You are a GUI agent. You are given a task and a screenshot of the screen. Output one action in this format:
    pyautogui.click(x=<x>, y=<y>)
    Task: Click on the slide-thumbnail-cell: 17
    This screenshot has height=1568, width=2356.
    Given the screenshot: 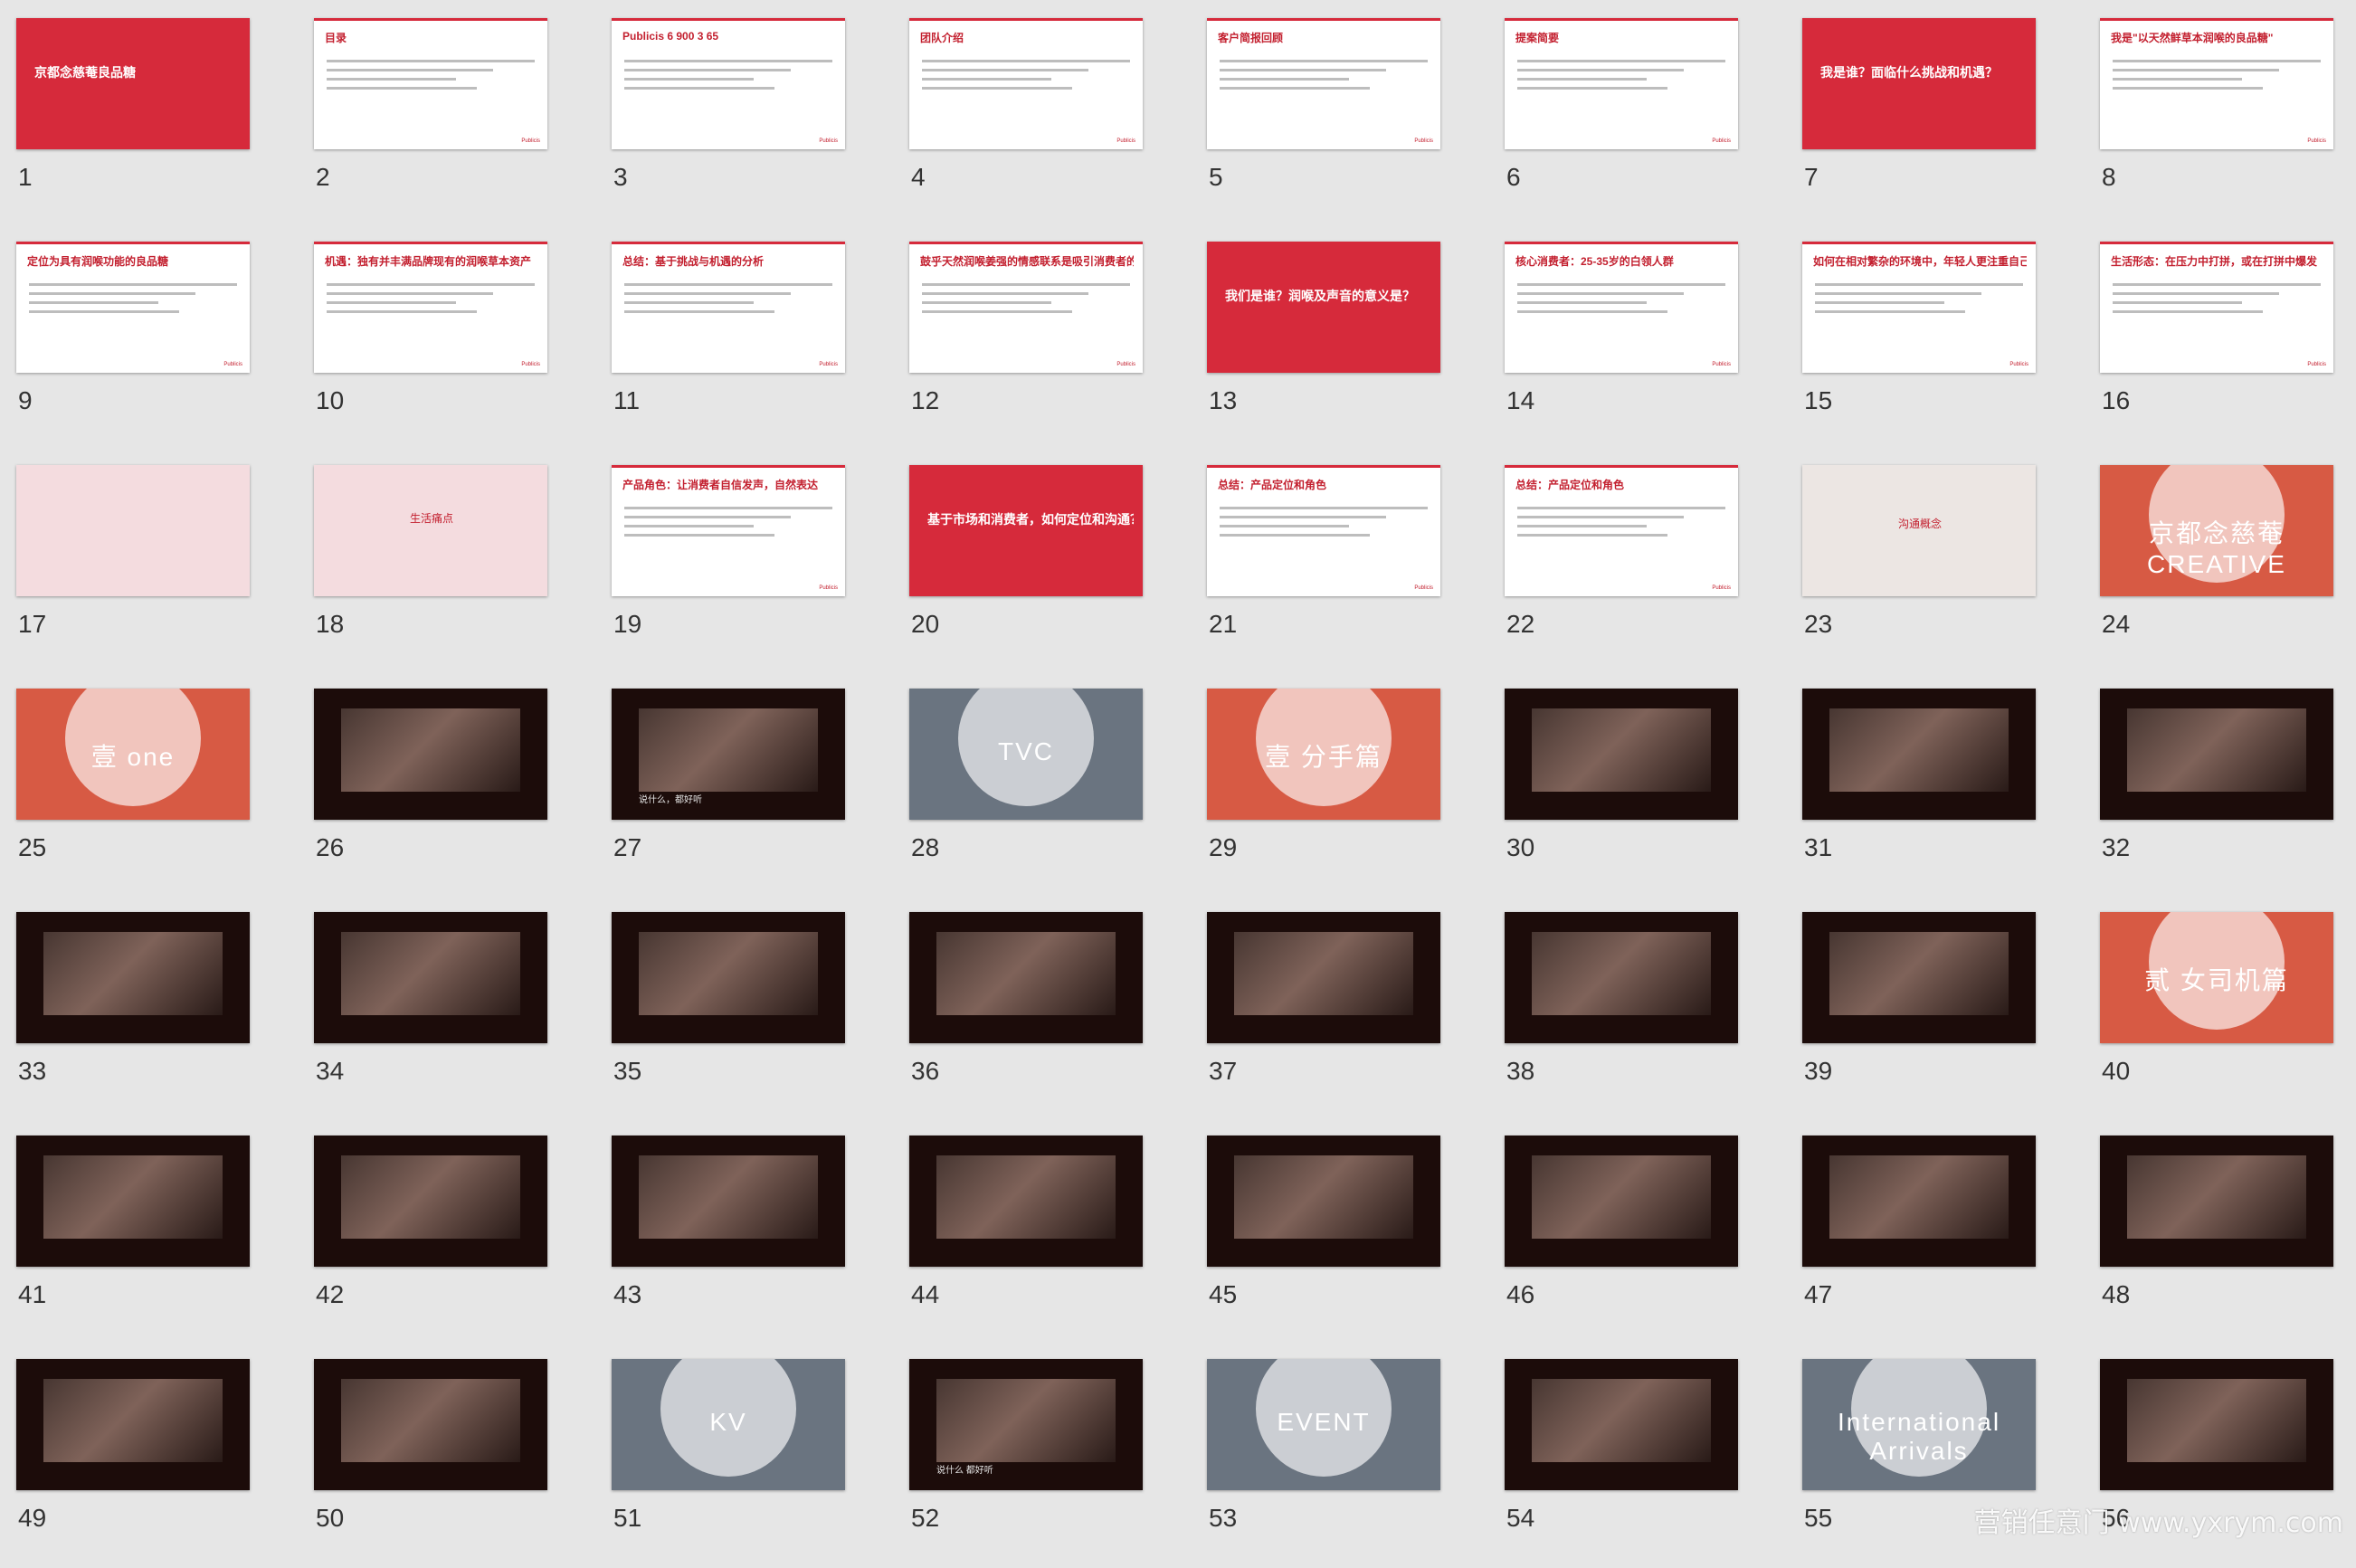 What is the action you would take?
    pyautogui.click(x=133, y=570)
    